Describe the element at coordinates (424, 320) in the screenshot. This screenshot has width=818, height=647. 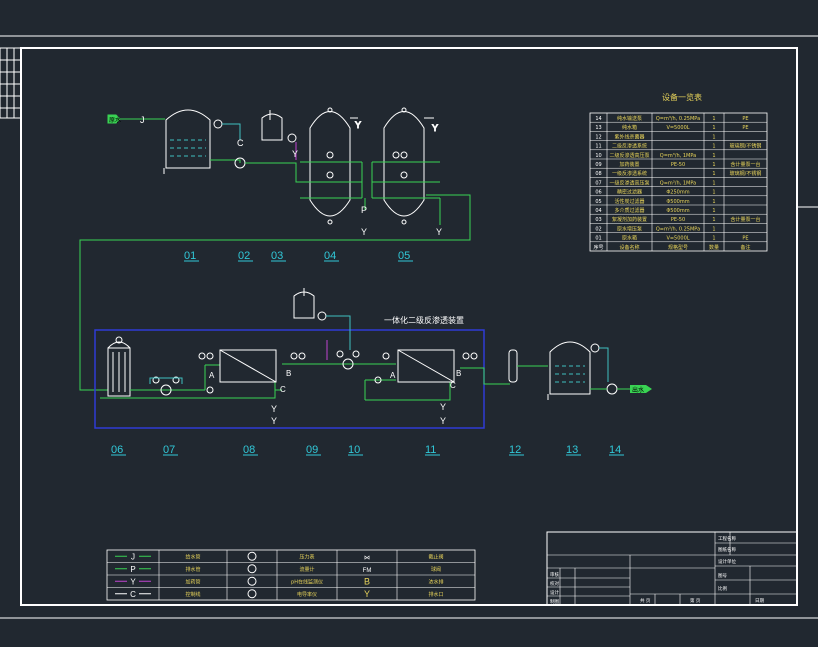
I see `enclosure-title: 一体化二级反渗透装置` at that location.